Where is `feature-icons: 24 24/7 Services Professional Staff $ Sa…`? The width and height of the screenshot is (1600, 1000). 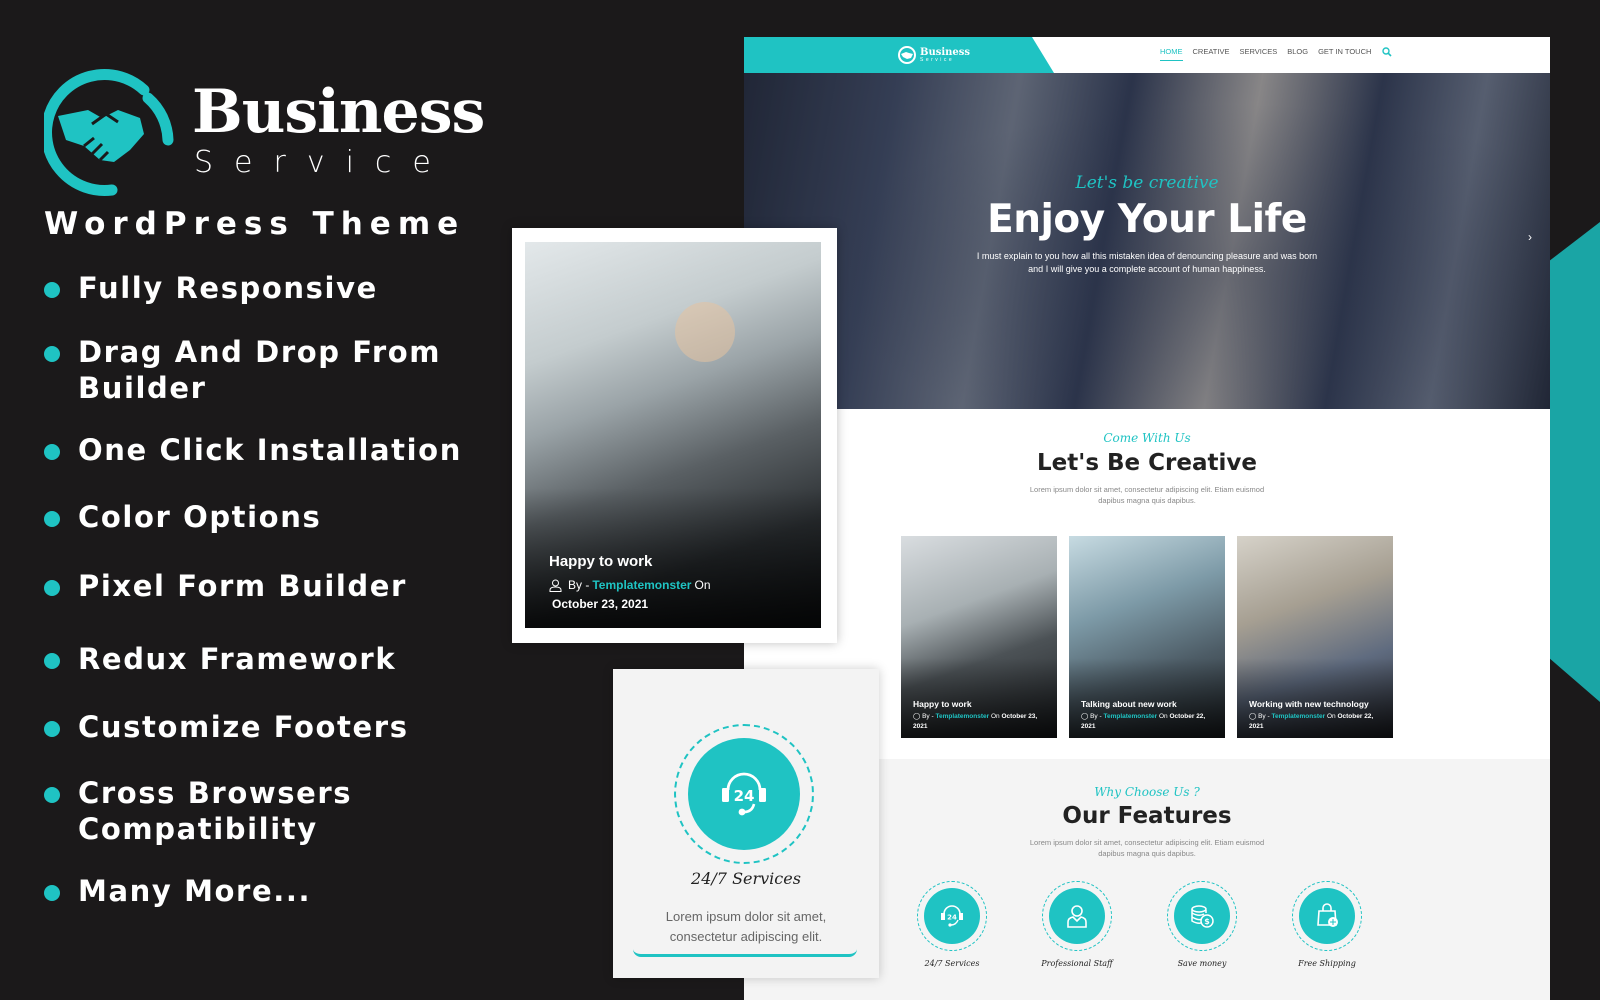 feature-icons: 24 24/7 Services Professional Staff $ Sa… is located at coordinates (1139, 924).